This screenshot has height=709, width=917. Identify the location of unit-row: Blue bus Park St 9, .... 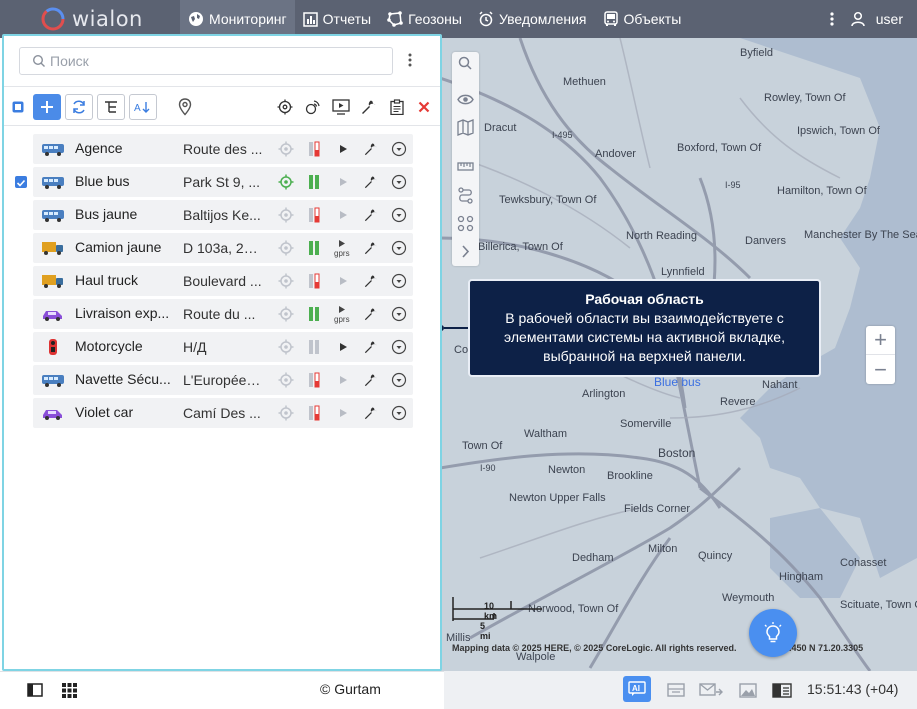
(214, 182).